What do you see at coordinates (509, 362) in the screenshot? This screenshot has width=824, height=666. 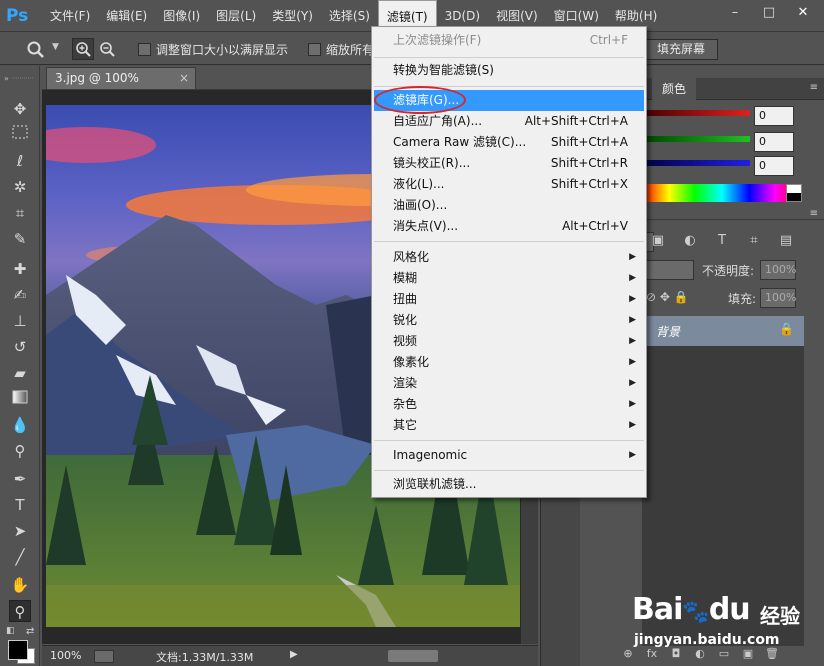 I see `menu-pixelate: 像素化 ▶` at bounding box center [509, 362].